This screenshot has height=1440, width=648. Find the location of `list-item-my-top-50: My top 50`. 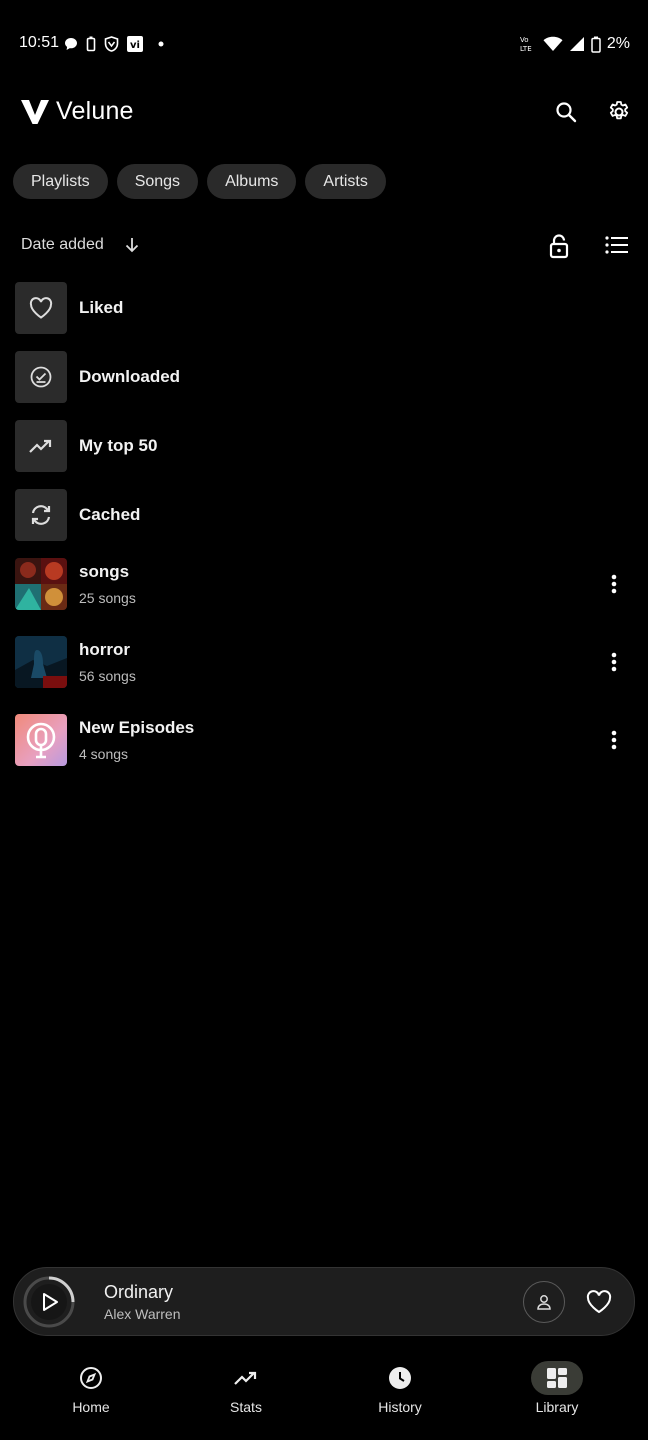

list-item-my-top-50: My top 50 is located at coordinates (324, 446).